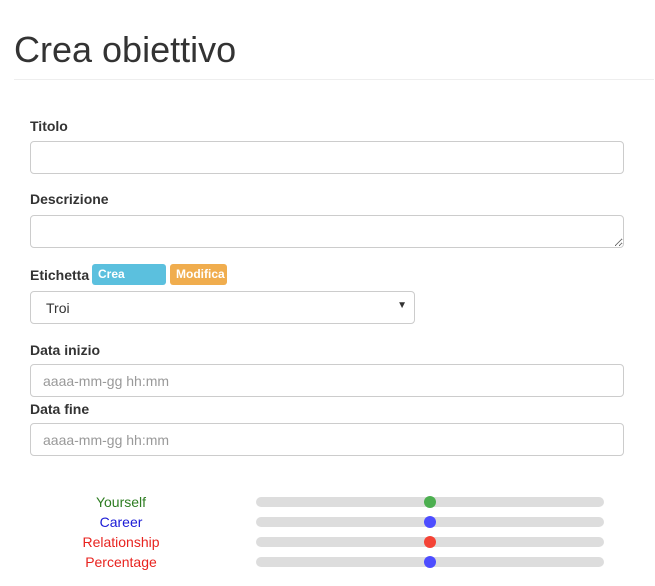 This screenshot has height=586, width=655. Describe the element at coordinates (49, 126) in the screenshot. I see `title-label: Titolo` at that location.